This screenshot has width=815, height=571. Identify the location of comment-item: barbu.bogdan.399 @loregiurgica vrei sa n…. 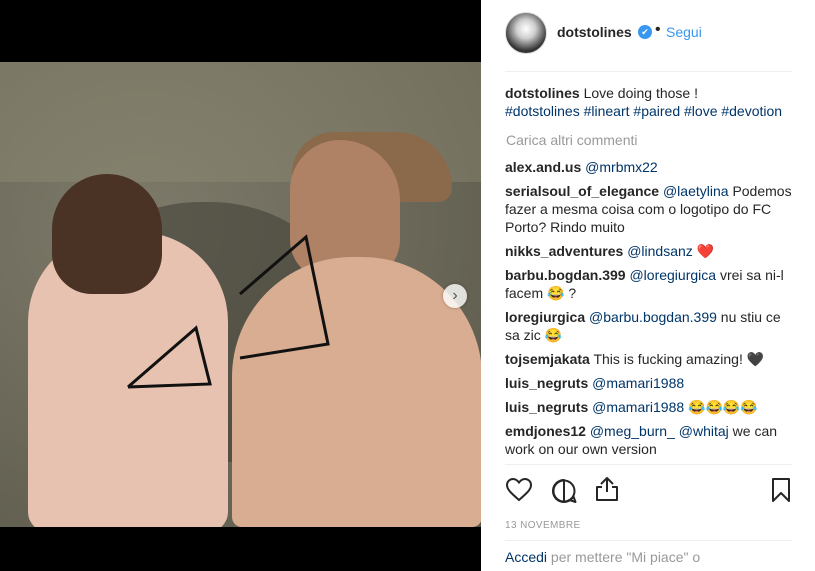
(649, 284).